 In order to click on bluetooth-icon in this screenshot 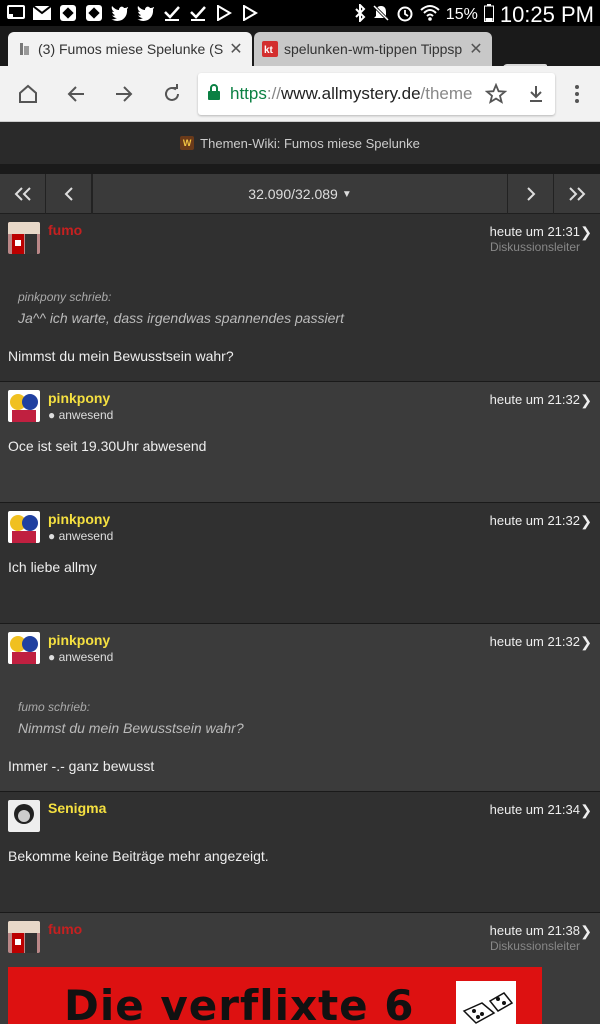, I will do `click(360, 14)`.